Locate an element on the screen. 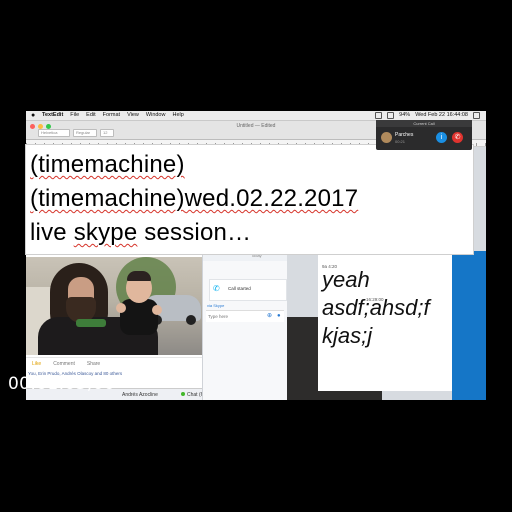 This screenshot has width=512, height=512. via-skype-label: via Skype is located at coordinates (215, 305).